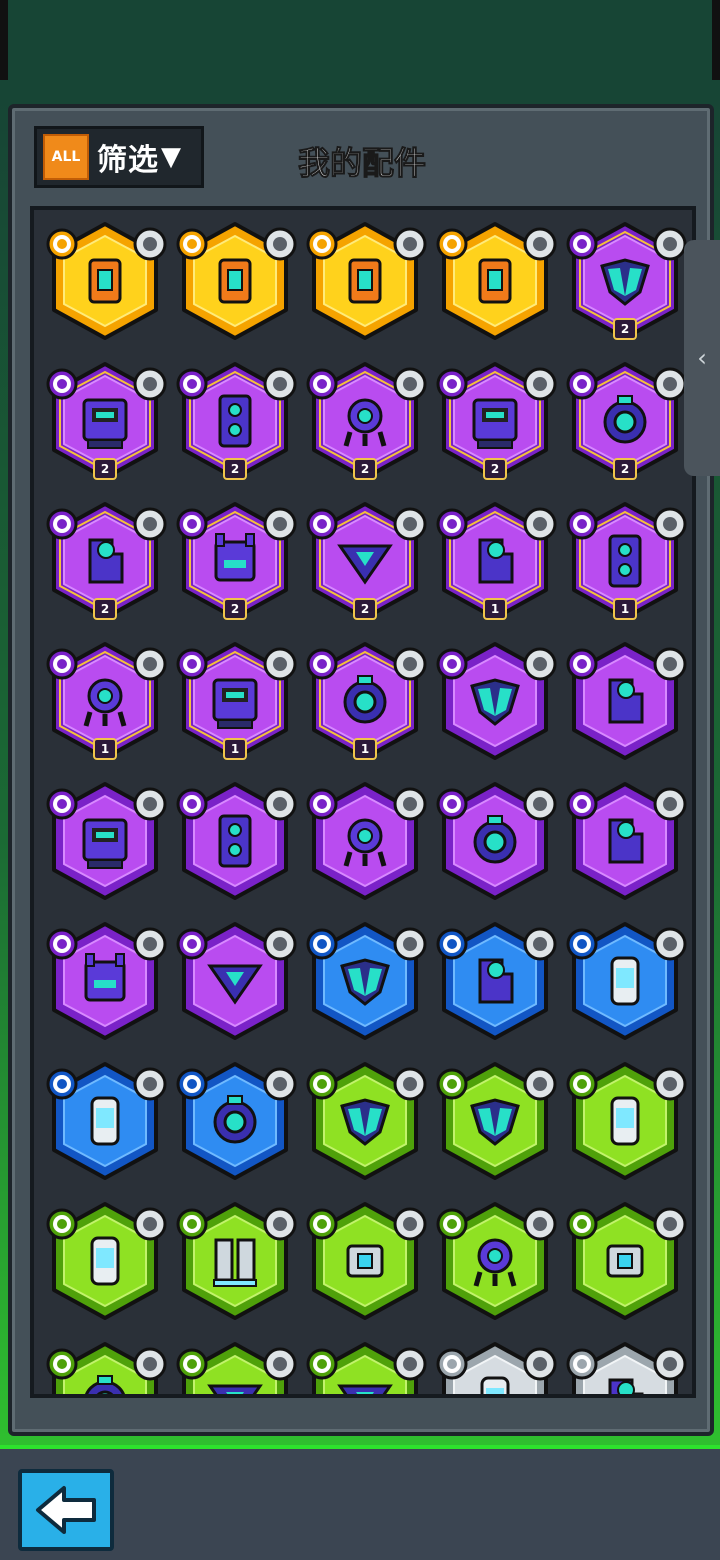 The image size is (720, 1560). I want to click on bottom-bar, so click(360, 1502).